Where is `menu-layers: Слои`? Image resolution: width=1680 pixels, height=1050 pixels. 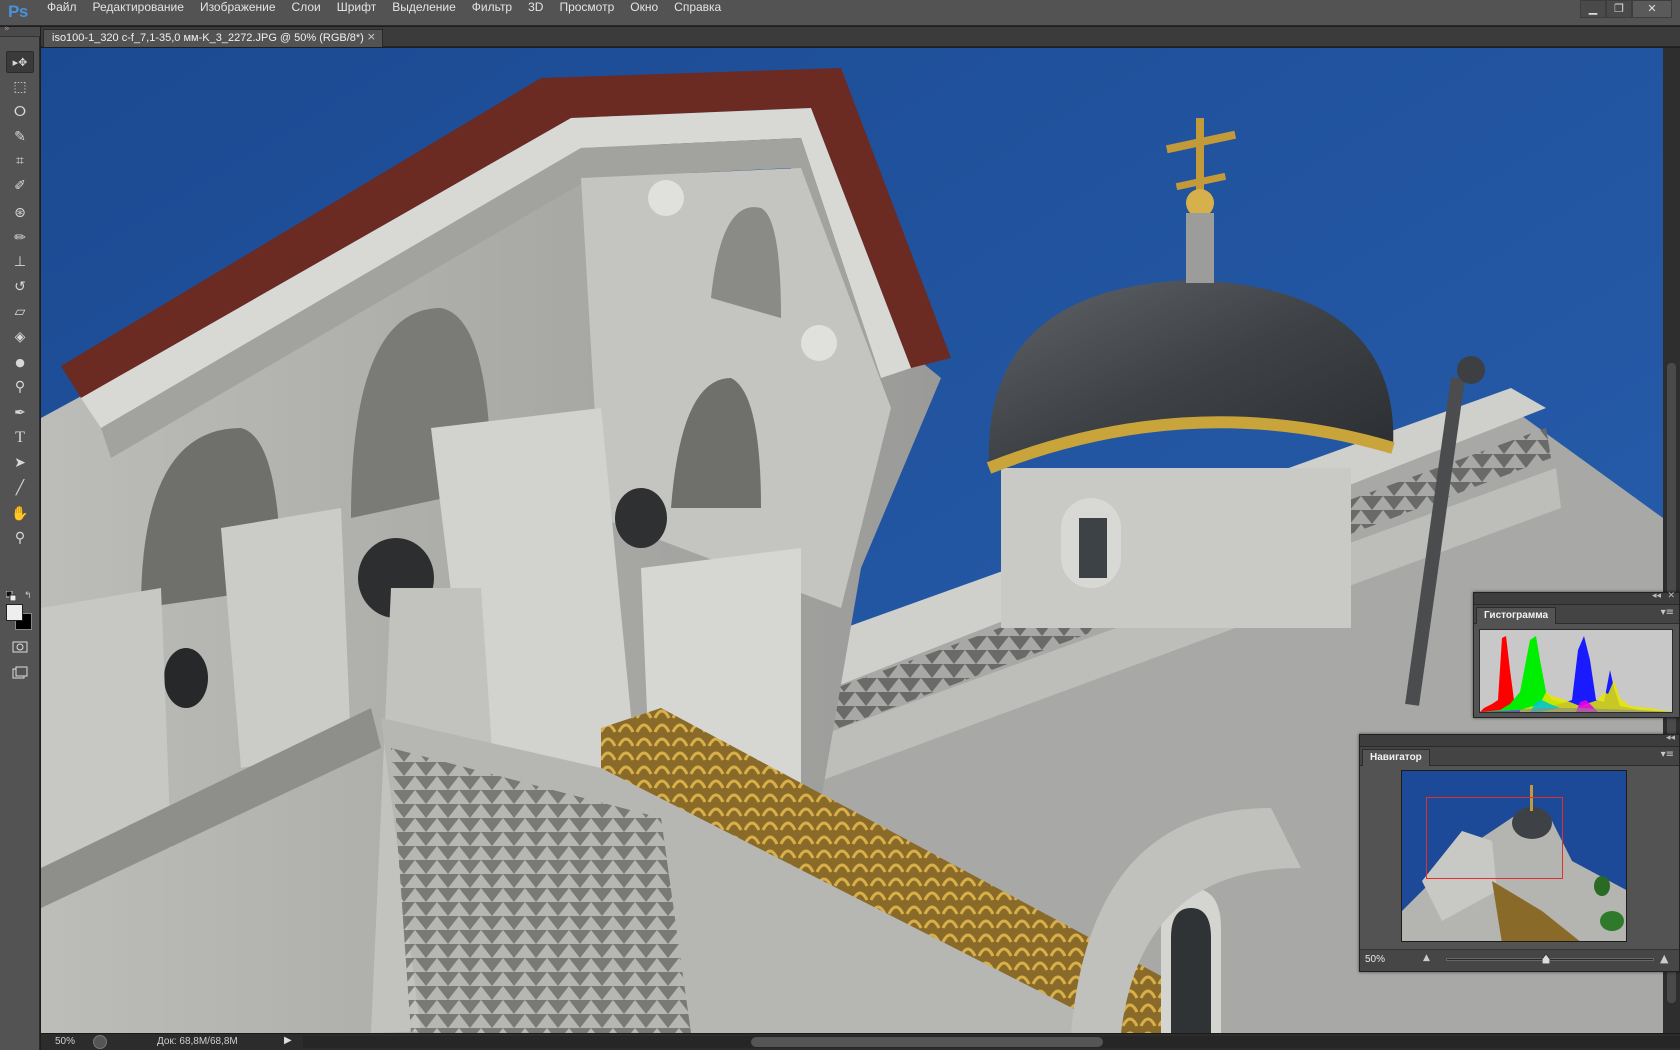
menu-layers: Слои is located at coordinates (306, 13).